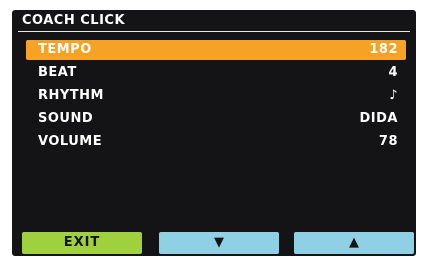  What do you see at coordinates (66, 118) in the screenshot?
I see `menu-item-label: SOUND` at bounding box center [66, 118].